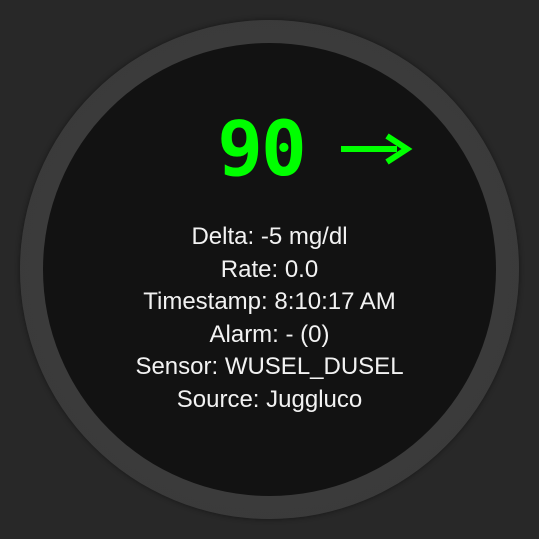 This screenshot has height=539, width=539. I want to click on arrow-right-icon, so click(377, 149).